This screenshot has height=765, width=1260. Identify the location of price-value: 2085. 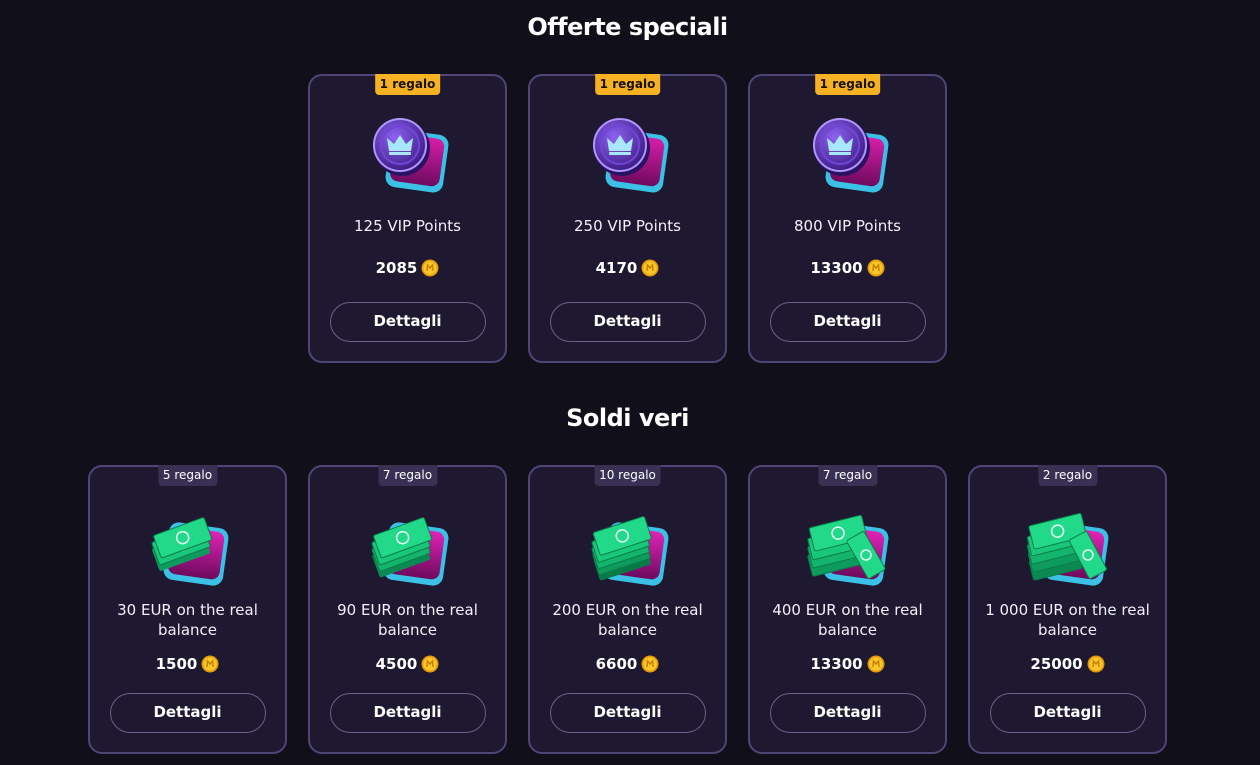
(396, 268).